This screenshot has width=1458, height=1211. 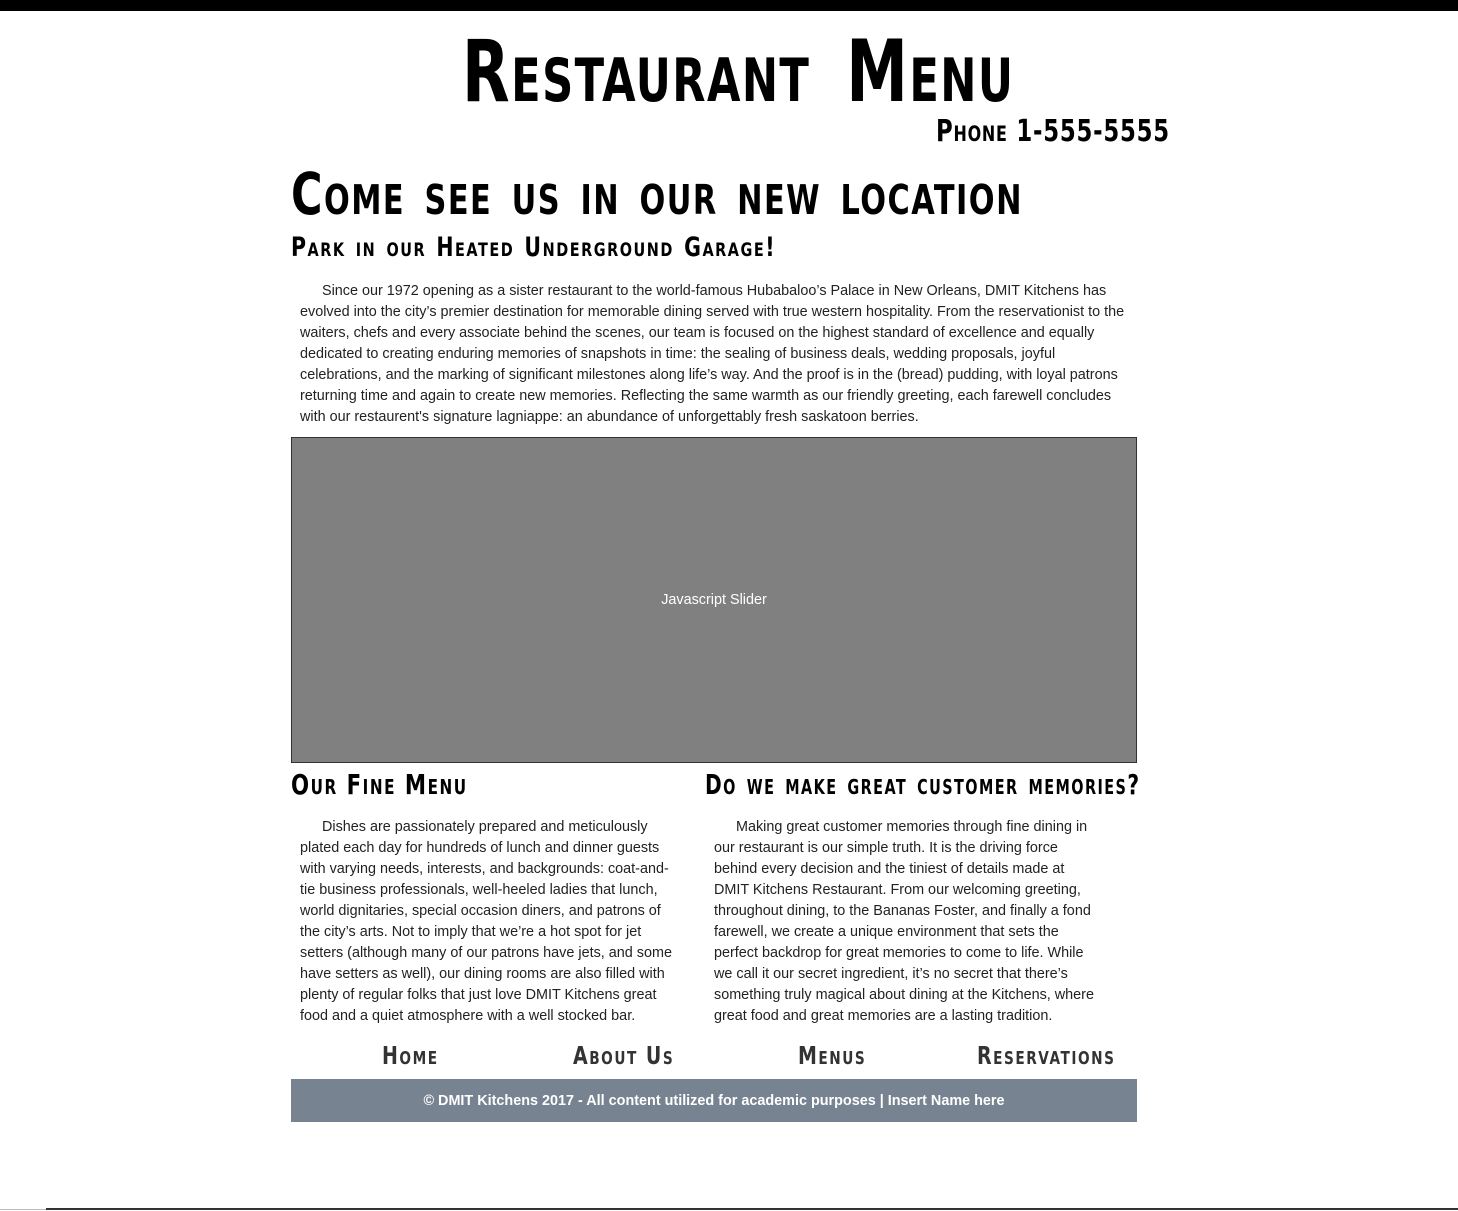 I want to click on nav-link-home: Home, so click(x=410, y=1055).